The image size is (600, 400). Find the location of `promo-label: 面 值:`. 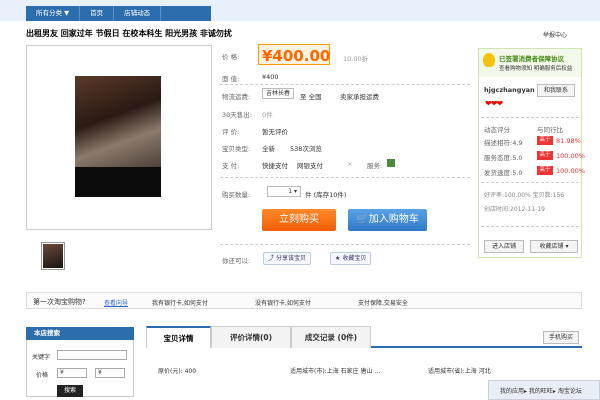

promo-label: 面 值: is located at coordinates (231, 79).